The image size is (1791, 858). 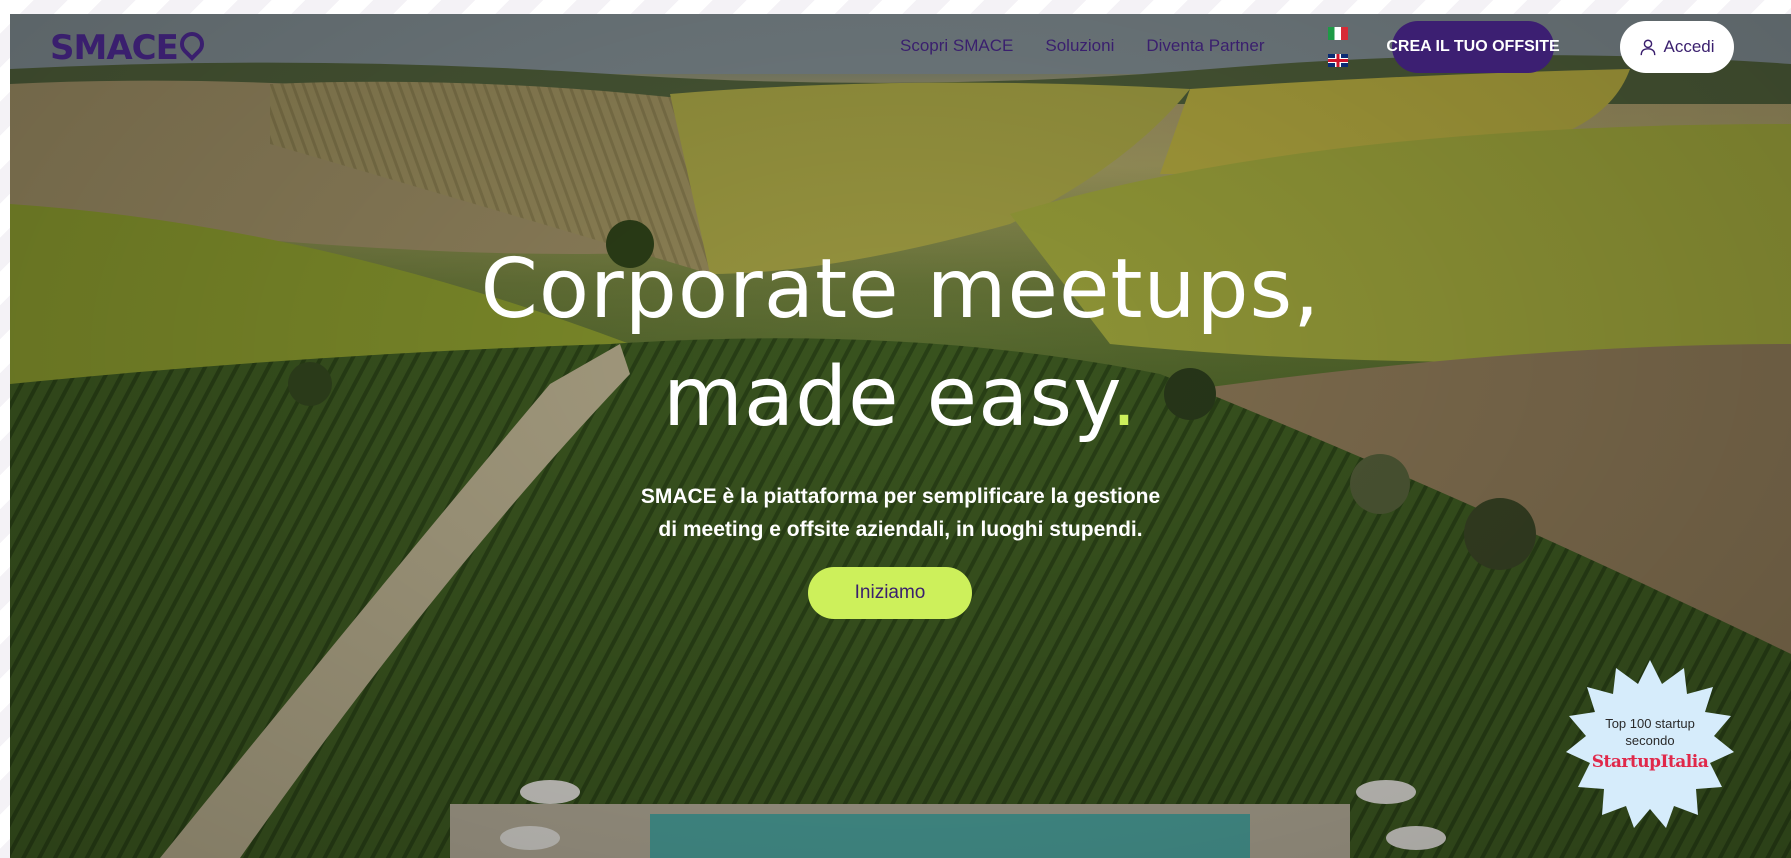 I want to click on badge-line-2: secondo, so click(x=1650, y=740).